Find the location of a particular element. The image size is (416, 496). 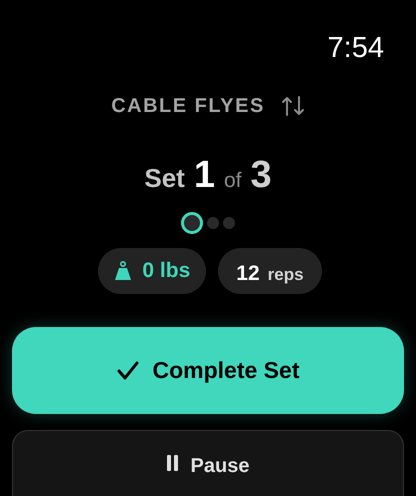

set-label: Set is located at coordinates (164, 178).